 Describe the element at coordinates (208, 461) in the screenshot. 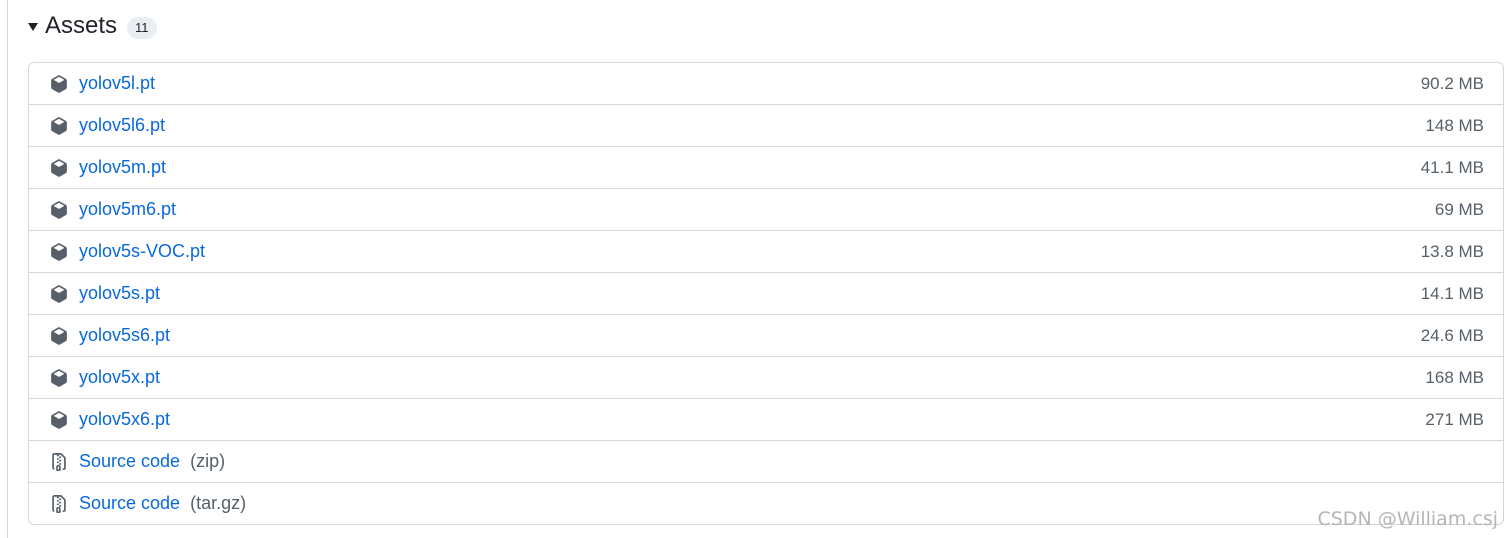

I see `source-ext: (zip)` at that location.